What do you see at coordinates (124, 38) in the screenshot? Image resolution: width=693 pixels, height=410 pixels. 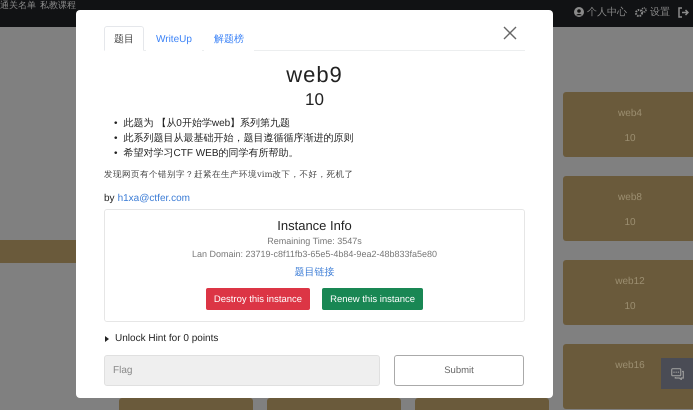 I see `tab: 题目` at bounding box center [124, 38].